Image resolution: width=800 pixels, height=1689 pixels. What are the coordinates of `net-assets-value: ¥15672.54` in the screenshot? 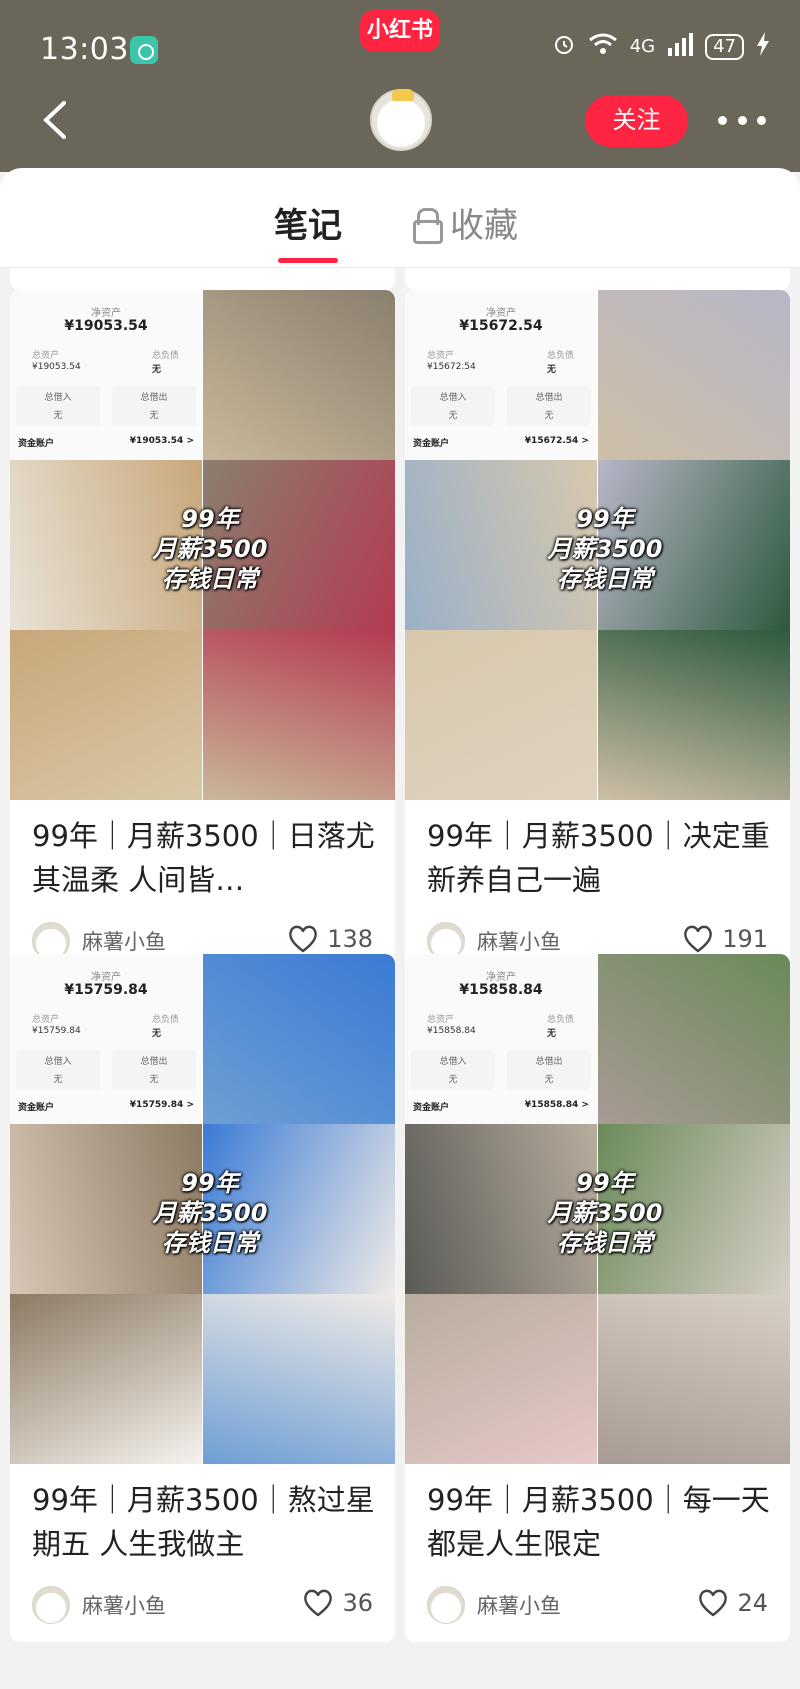 It's located at (501, 326).